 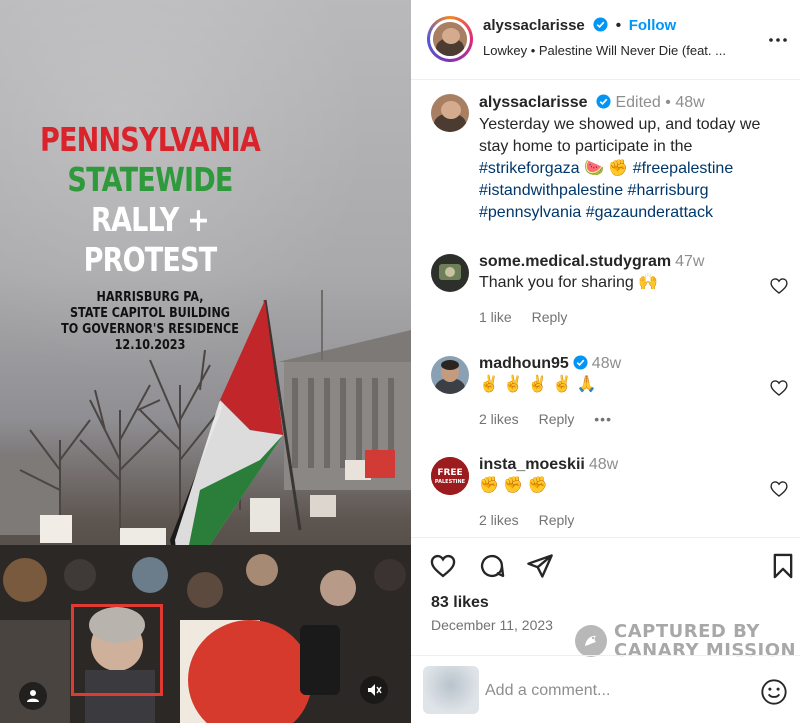 I want to click on comment-meta: 1 like Reply, so click(x=531, y=317).